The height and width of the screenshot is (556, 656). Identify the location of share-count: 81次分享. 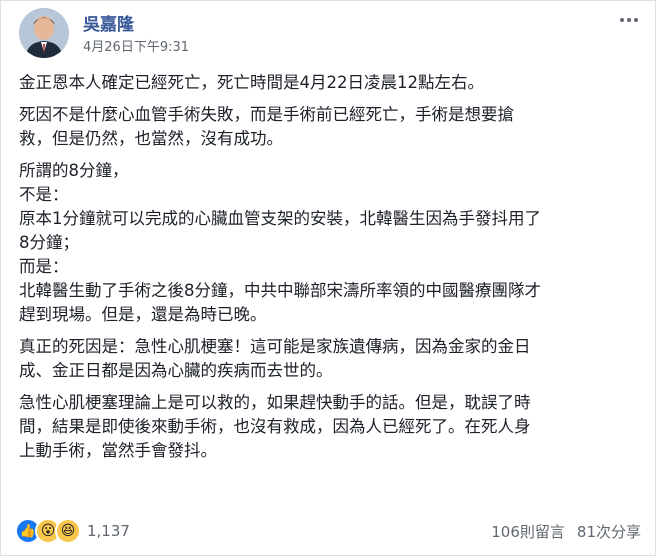
(609, 531).